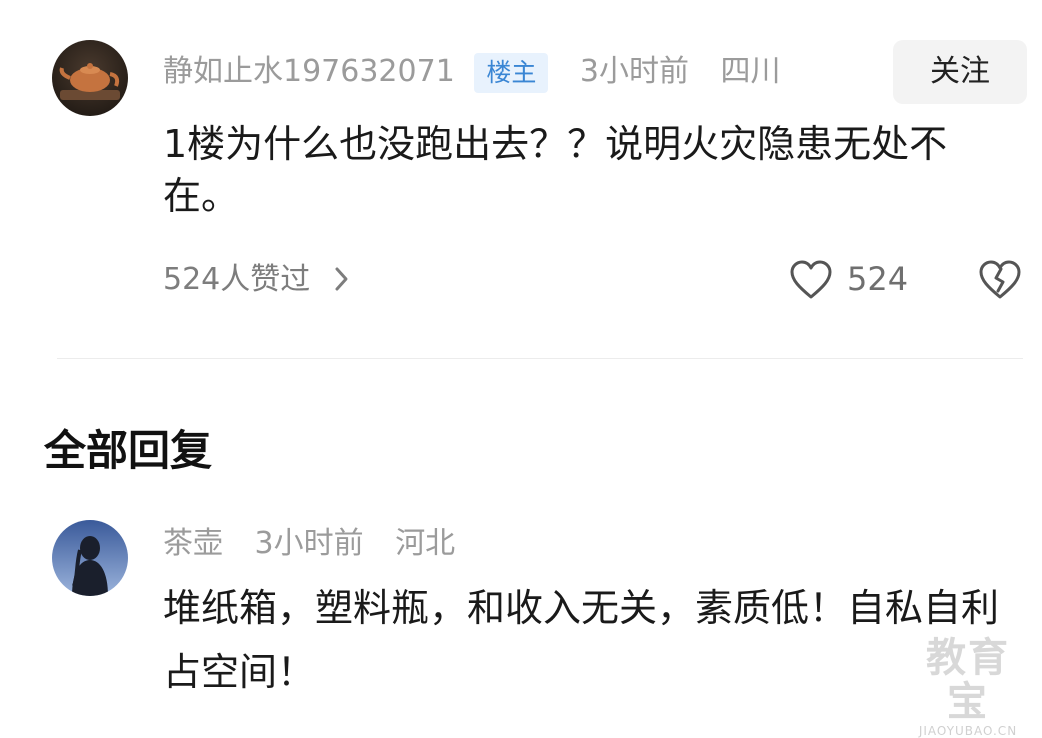 This screenshot has height=738, width=1042. What do you see at coordinates (472, 73) in the screenshot?
I see `op-meta-row: 静如止水197632071 楼主 3小时前 四川` at bounding box center [472, 73].